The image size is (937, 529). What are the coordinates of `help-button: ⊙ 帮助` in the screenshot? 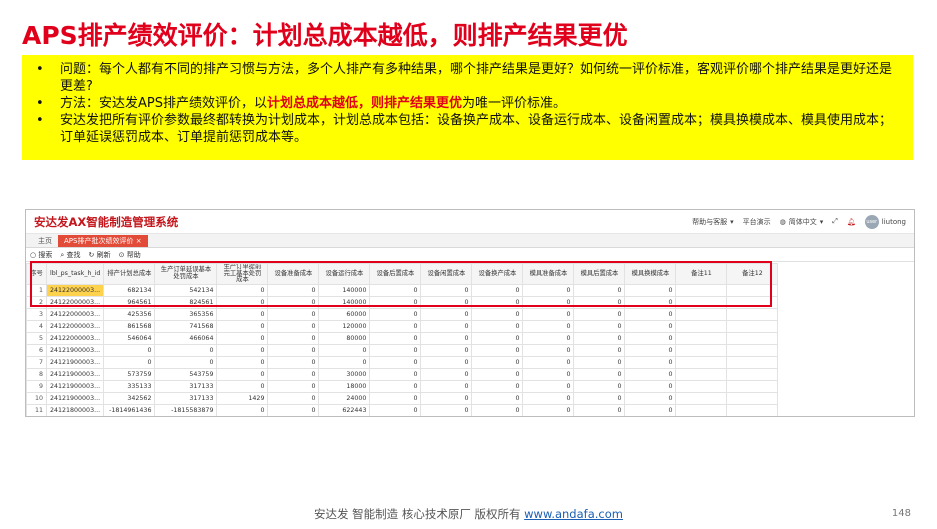 It's located at (130, 255).